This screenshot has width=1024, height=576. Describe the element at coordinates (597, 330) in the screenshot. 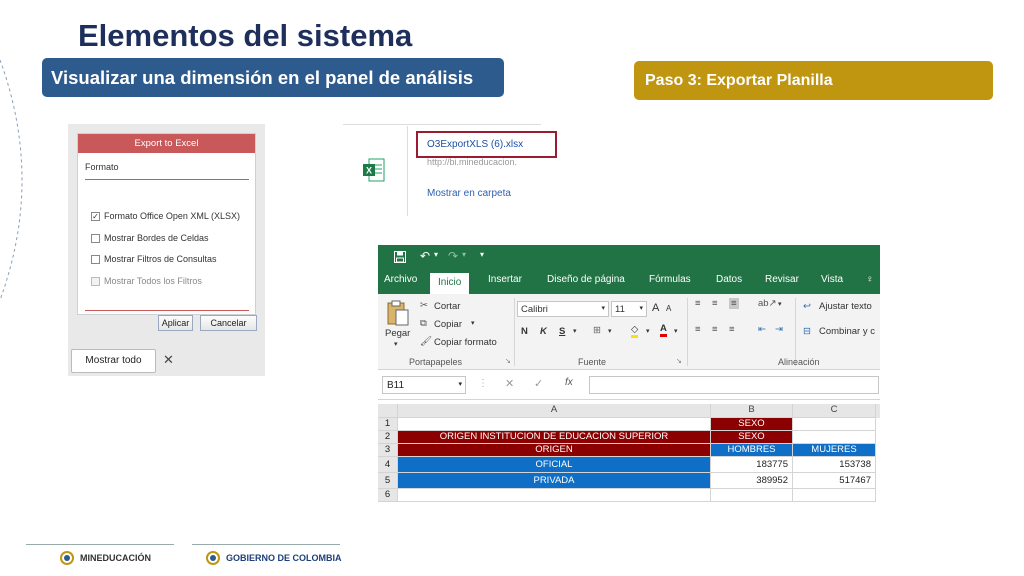

I see `borders-icon: ⊞` at that location.